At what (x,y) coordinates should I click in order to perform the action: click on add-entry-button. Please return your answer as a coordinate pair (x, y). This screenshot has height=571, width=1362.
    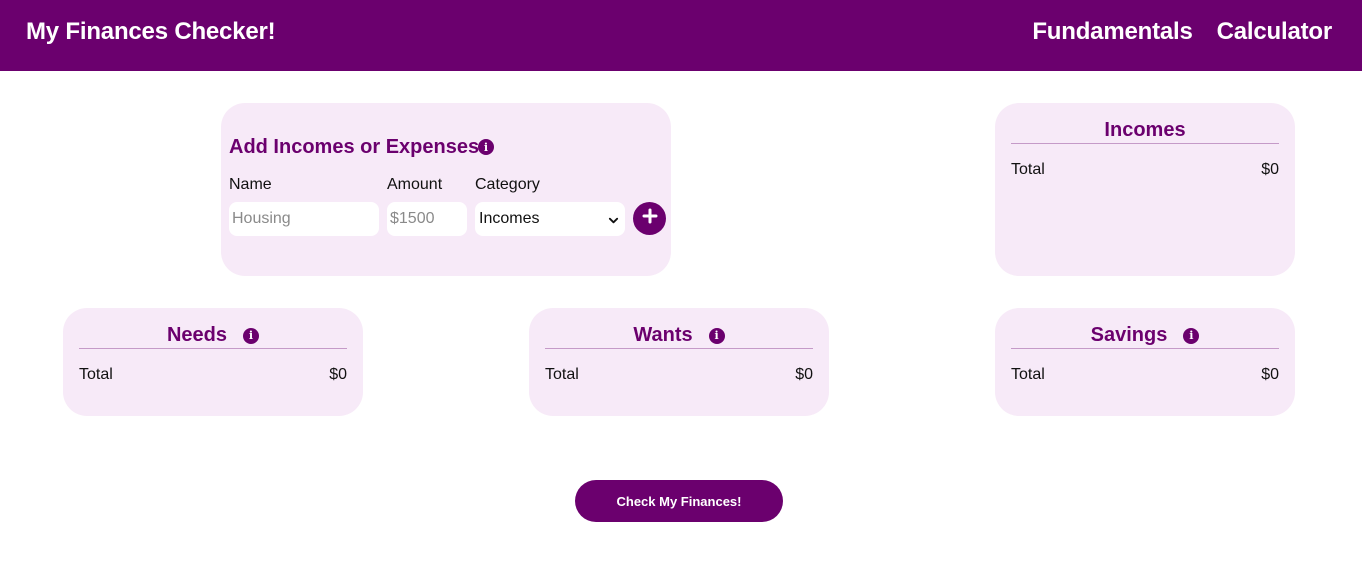
    Looking at the image, I should click on (649, 218).